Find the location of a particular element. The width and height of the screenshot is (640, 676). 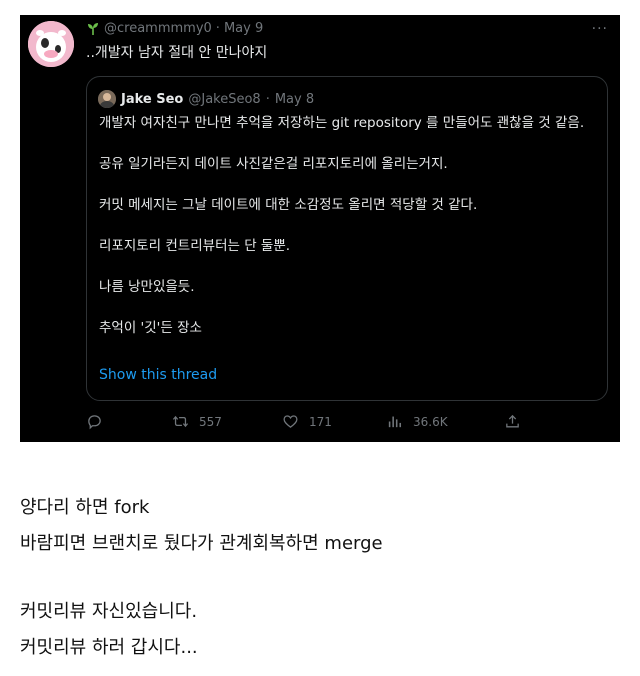

tweet-date: May 9 is located at coordinates (243, 28).